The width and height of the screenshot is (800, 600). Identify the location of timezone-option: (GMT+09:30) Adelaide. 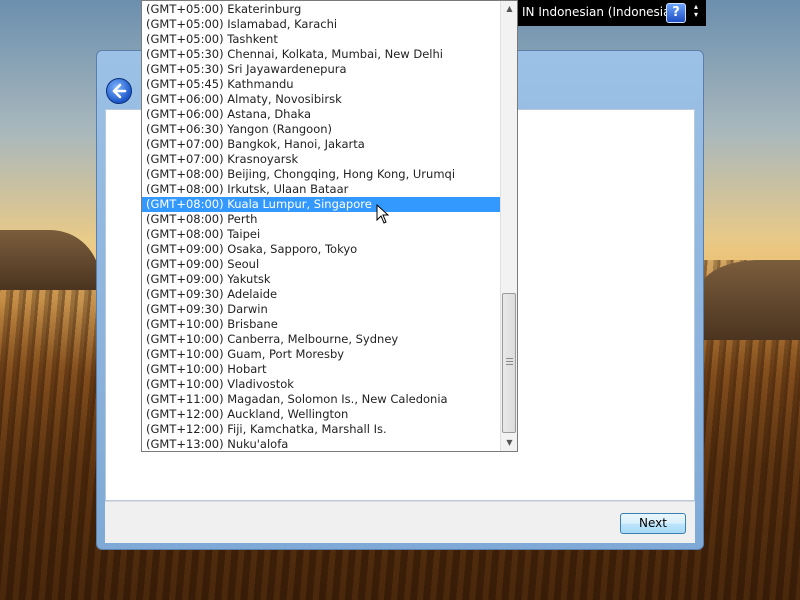
(321, 294).